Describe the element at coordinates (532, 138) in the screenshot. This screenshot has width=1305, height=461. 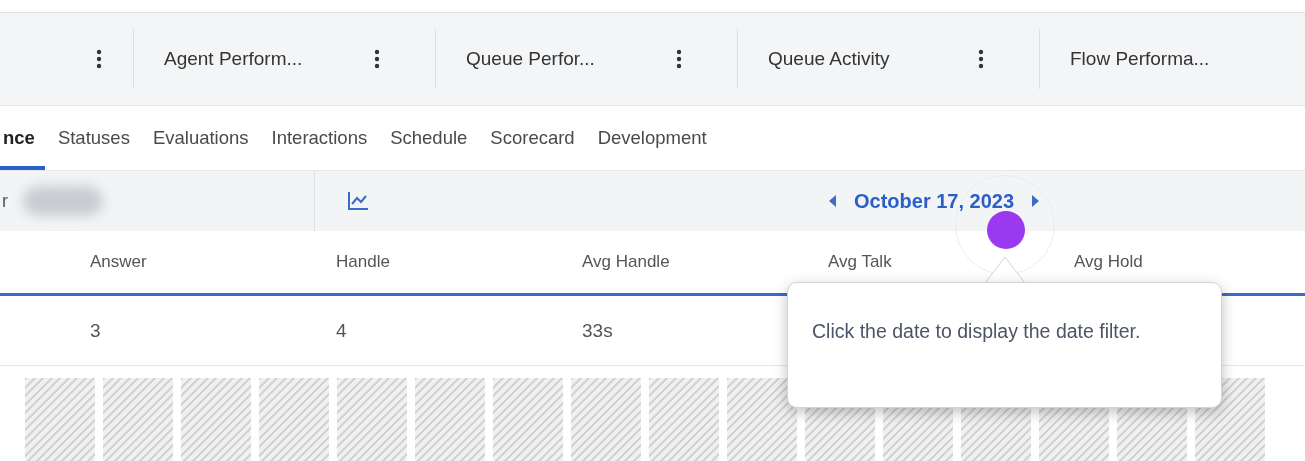
I see `view-tab: Scorecard` at that location.